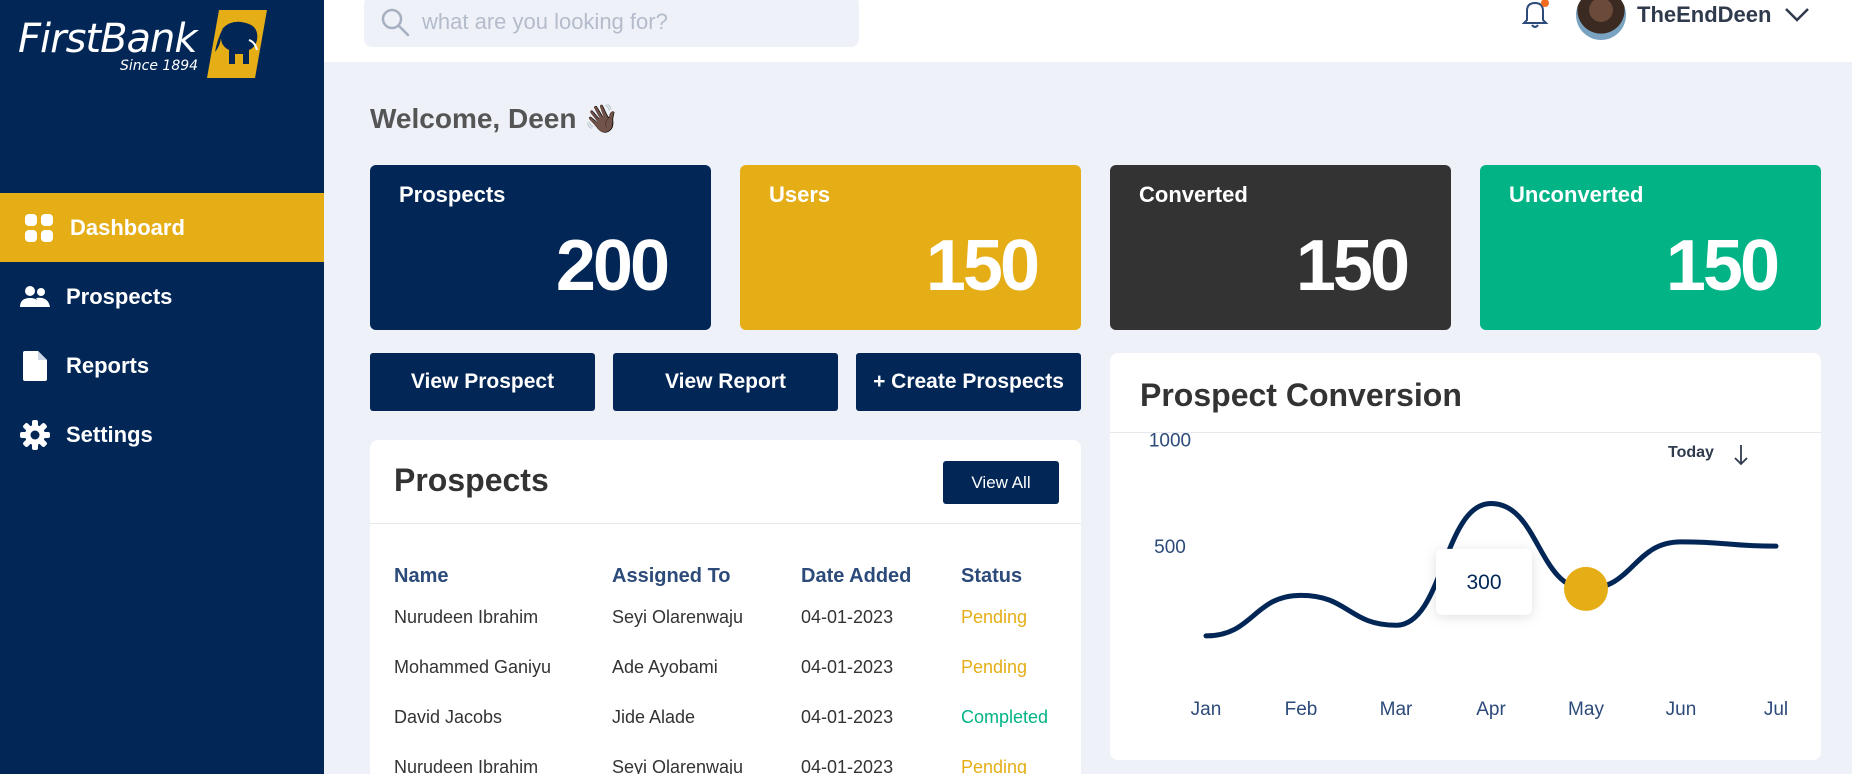 The width and height of the screenshot is (1852, 774). What do you see at coordinates (1206, 709) in the screenshot?
I see `x-tick-label: Jan` at bounding box center [1206, 709].